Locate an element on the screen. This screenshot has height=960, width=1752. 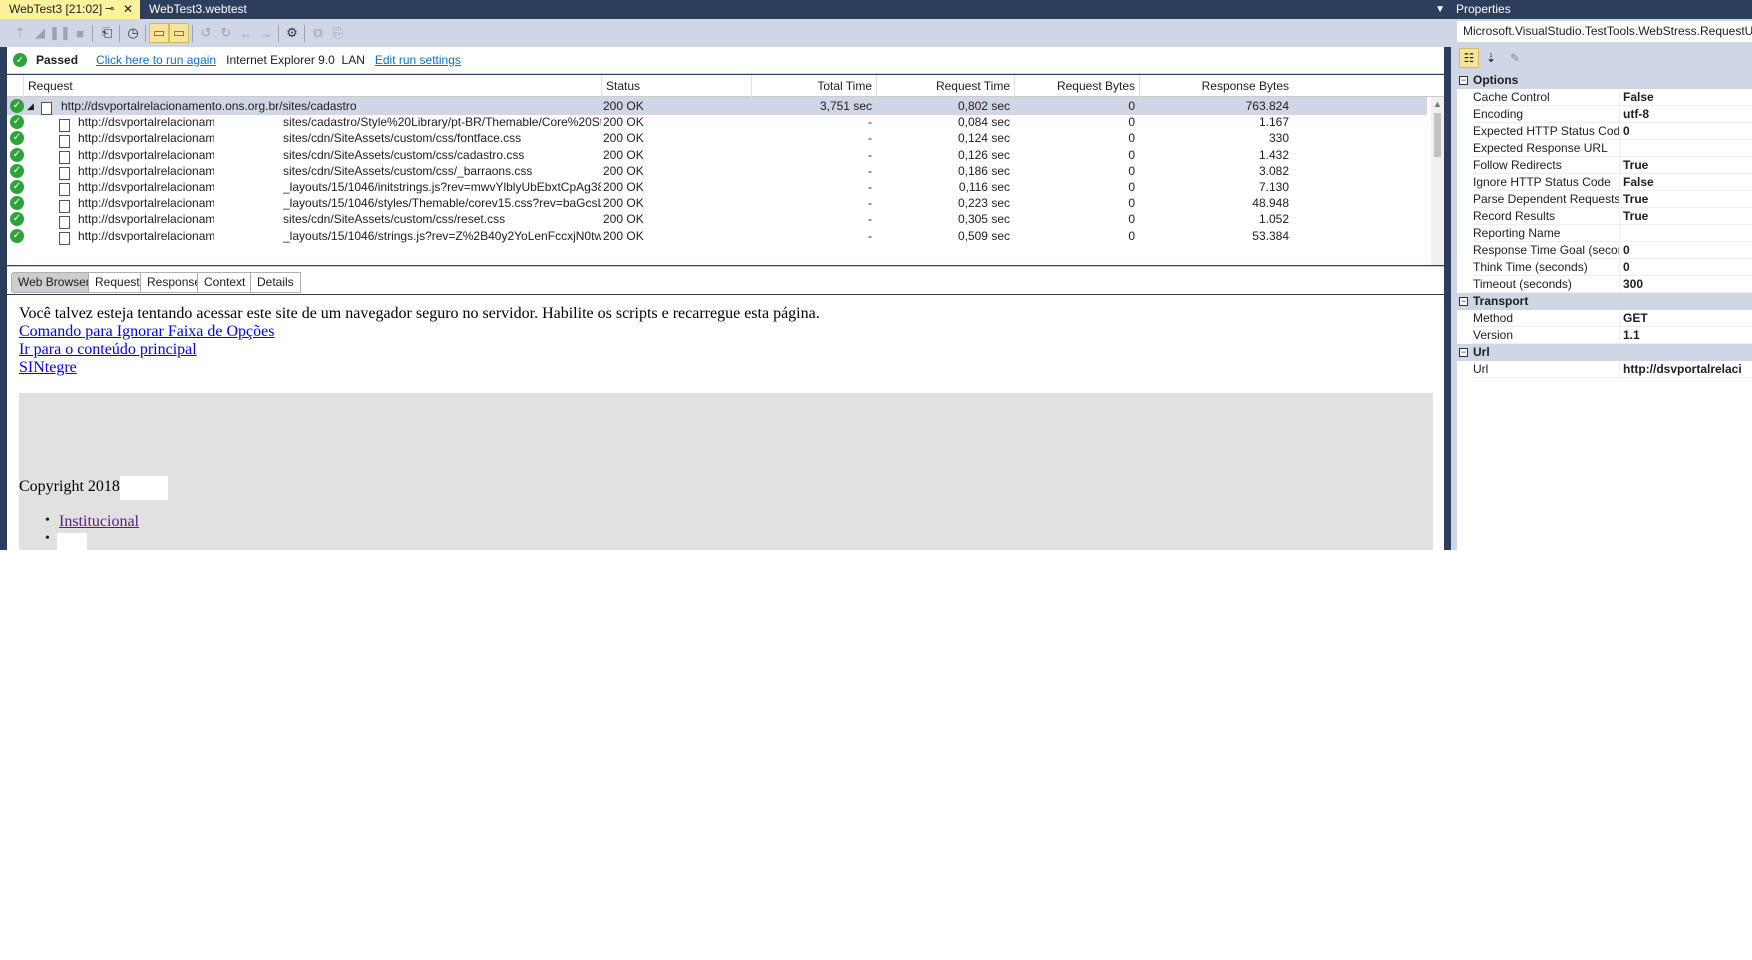
property-row: Url http://dsvportalrelaci is located at coordinates (1604, 370).